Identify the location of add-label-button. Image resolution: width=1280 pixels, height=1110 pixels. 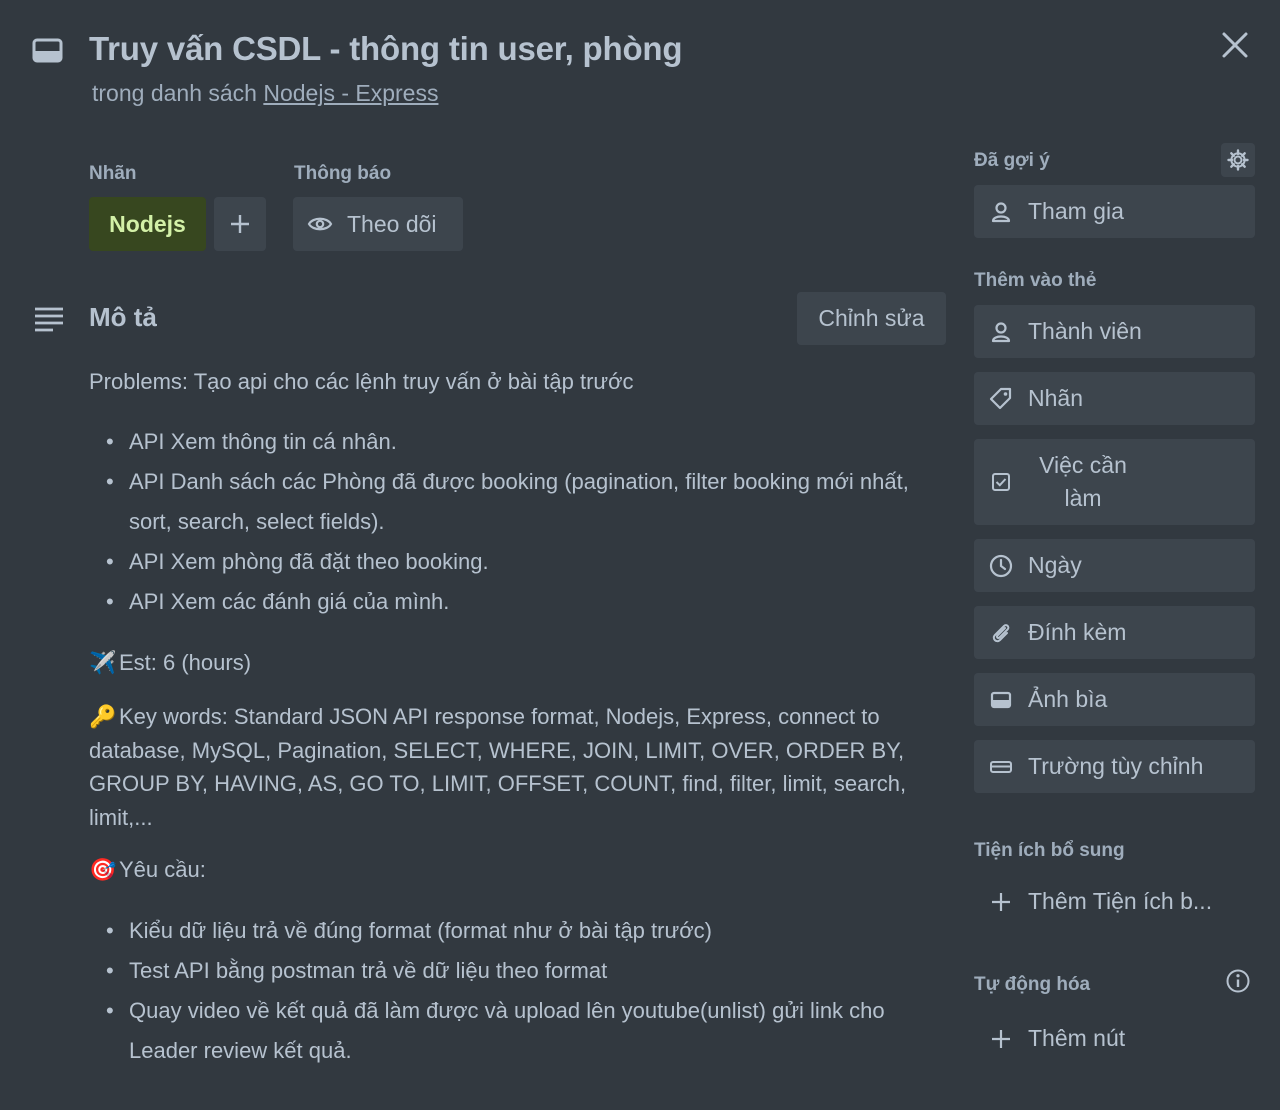
(240, 224).